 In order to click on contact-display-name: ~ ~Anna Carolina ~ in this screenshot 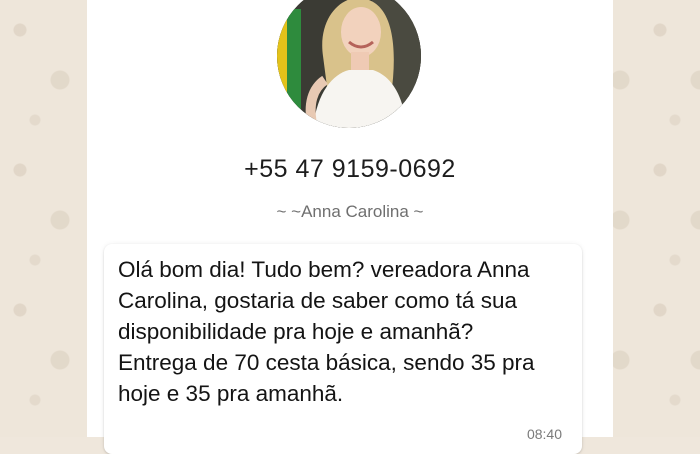, I will do `click(350, 211)`.